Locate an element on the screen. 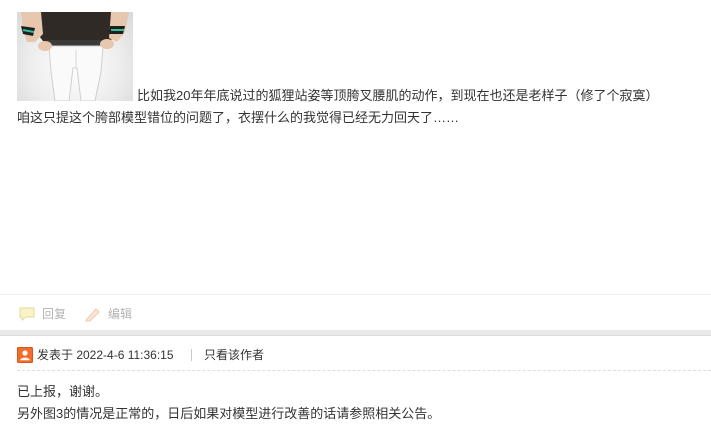 Image resolution: width=711 pixels, height=444 pixels. edit-button: 编辑 is located at coordinates (114, 314).